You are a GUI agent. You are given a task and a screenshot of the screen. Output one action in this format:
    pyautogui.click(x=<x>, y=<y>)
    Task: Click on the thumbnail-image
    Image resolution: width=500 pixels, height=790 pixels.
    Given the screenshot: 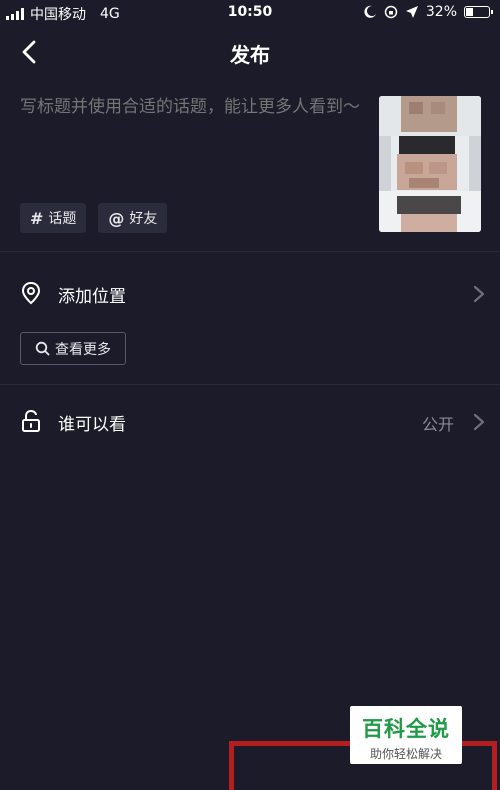 What is the action you would take?
    pyautogui.click(x=430, y=164)
    